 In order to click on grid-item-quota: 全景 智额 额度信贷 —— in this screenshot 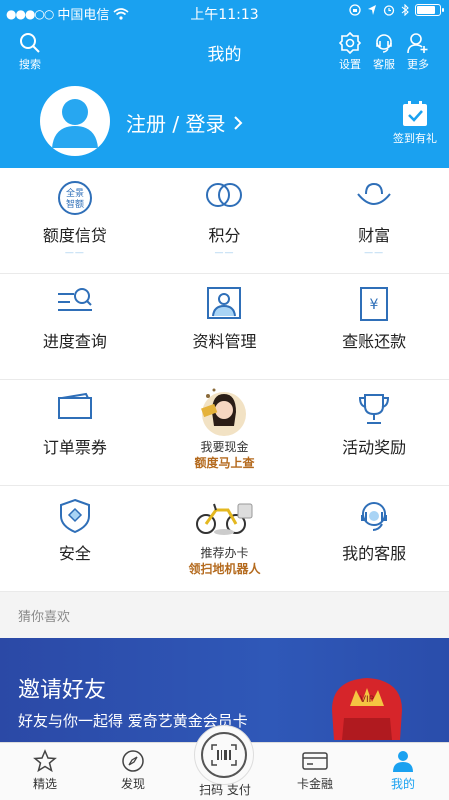, I will do `click(75, 221)`.